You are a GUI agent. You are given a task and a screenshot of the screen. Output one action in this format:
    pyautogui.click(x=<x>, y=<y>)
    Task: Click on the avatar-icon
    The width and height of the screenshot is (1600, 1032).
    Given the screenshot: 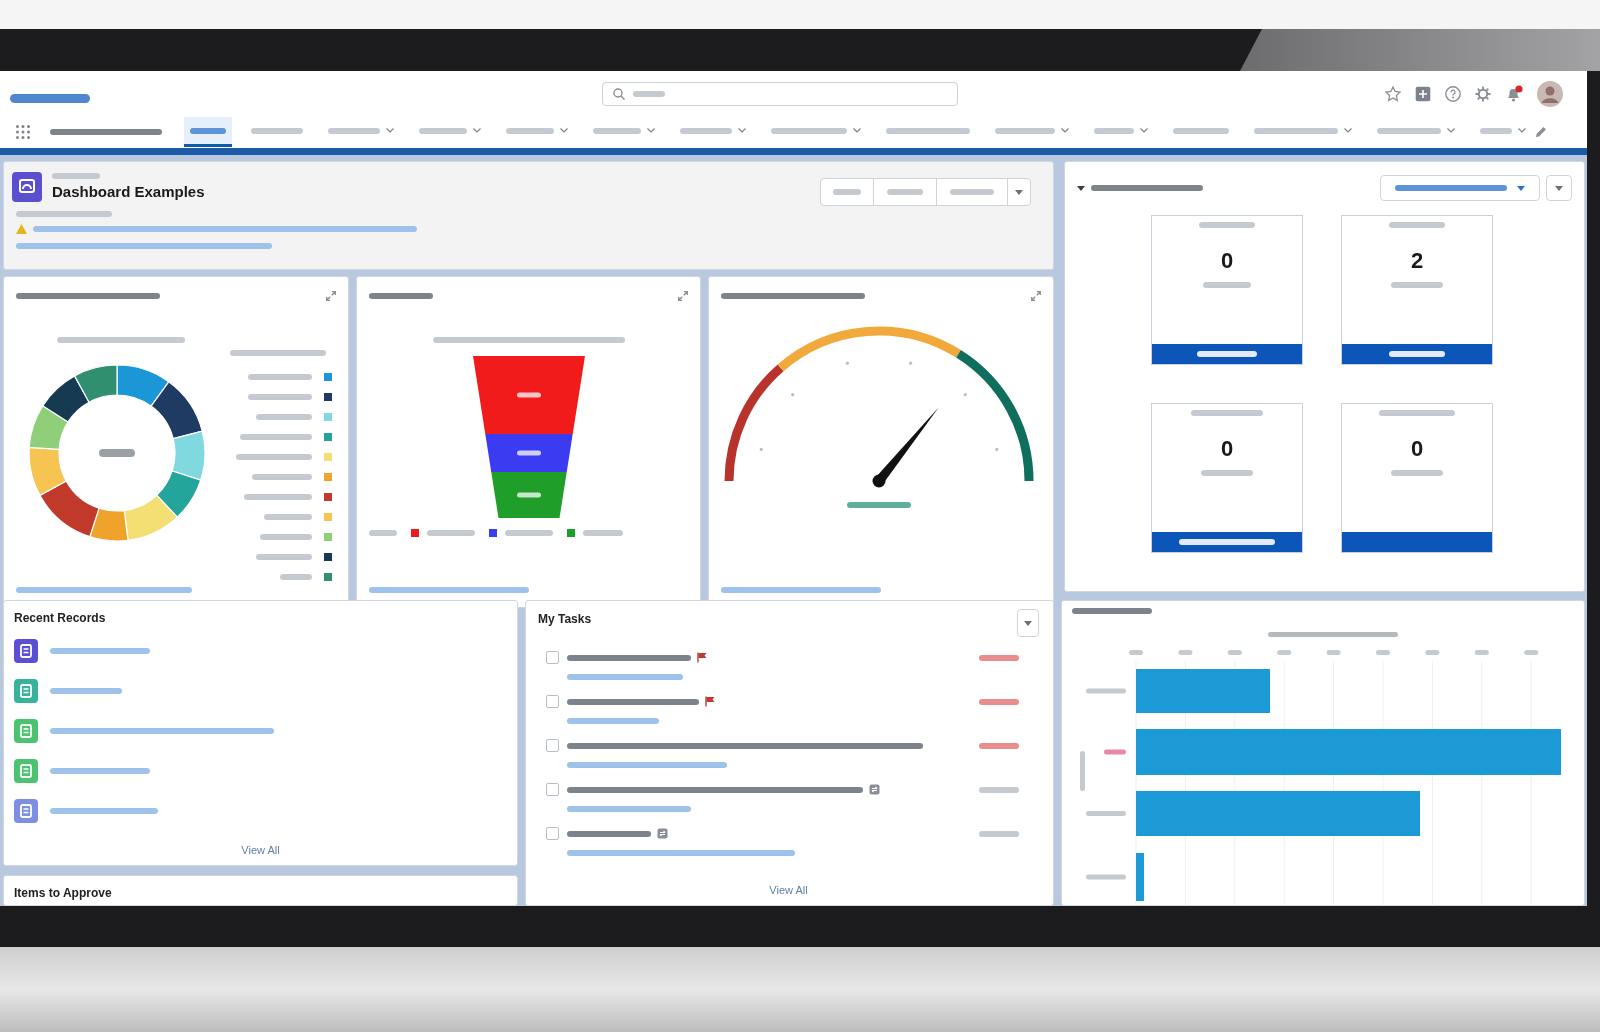 What is the action you would take?
    pyautogui.click(x=1550, y=93)
    